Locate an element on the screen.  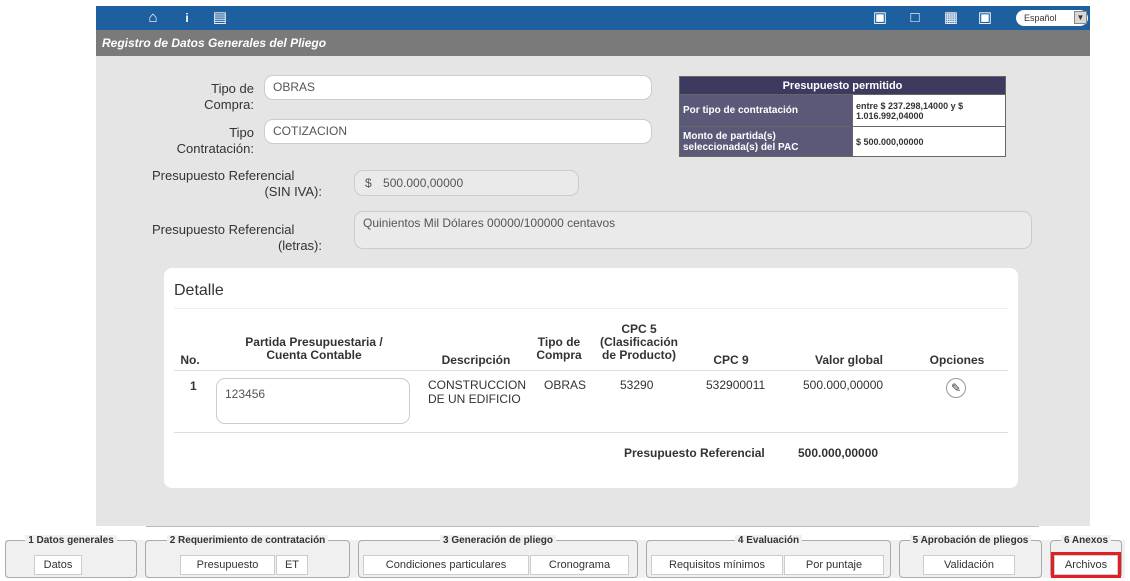
top-toolbar: ⌂ i ▤ ▣ □ ▦ ▣ Español ▼ is located at coordinates (593, 18).